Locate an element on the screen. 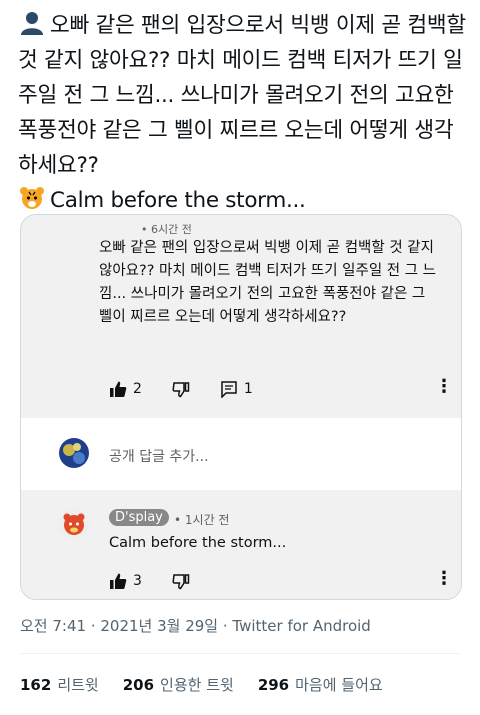 This screenshot has width=480, height=715. tweet-stats: 162 리트윗 206 인용한 트윗 296 마음에 들어요 is located at coordinates (213, 684).